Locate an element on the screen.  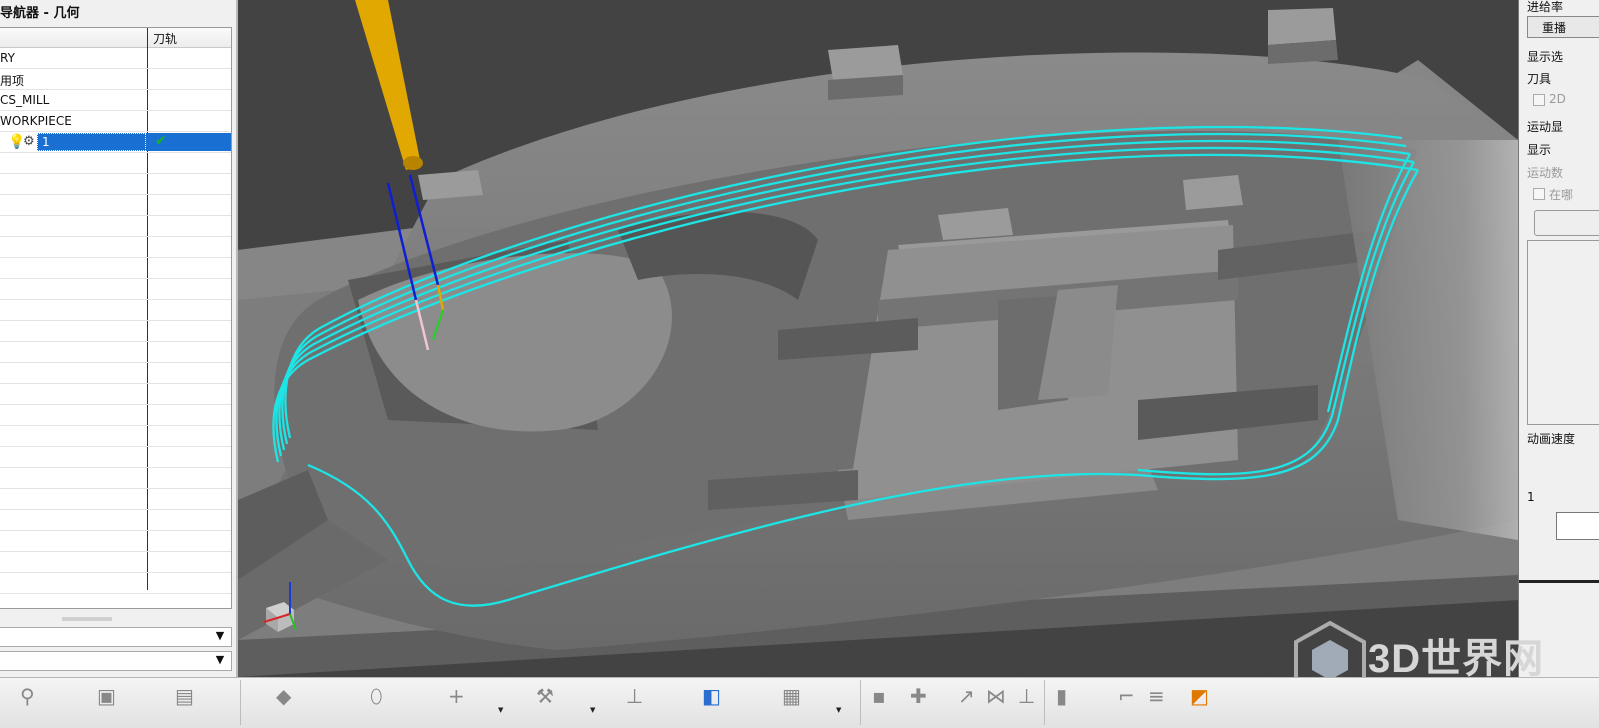
add-icon: + is located at coordinates (456, 696).